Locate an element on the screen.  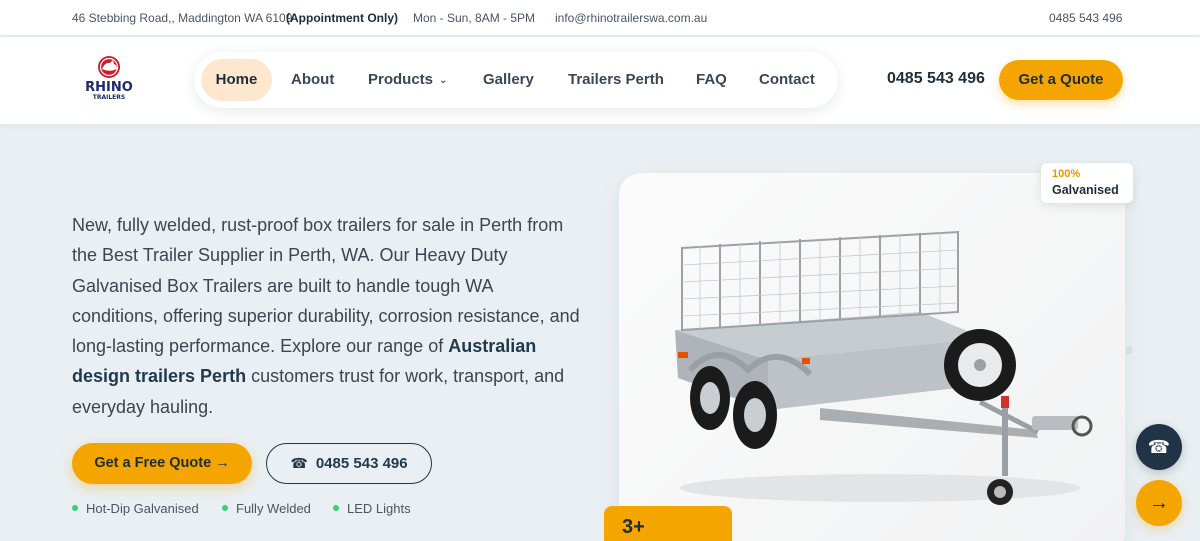
nav-item-products: Products ⌄ is located at coordinates (407, 80).